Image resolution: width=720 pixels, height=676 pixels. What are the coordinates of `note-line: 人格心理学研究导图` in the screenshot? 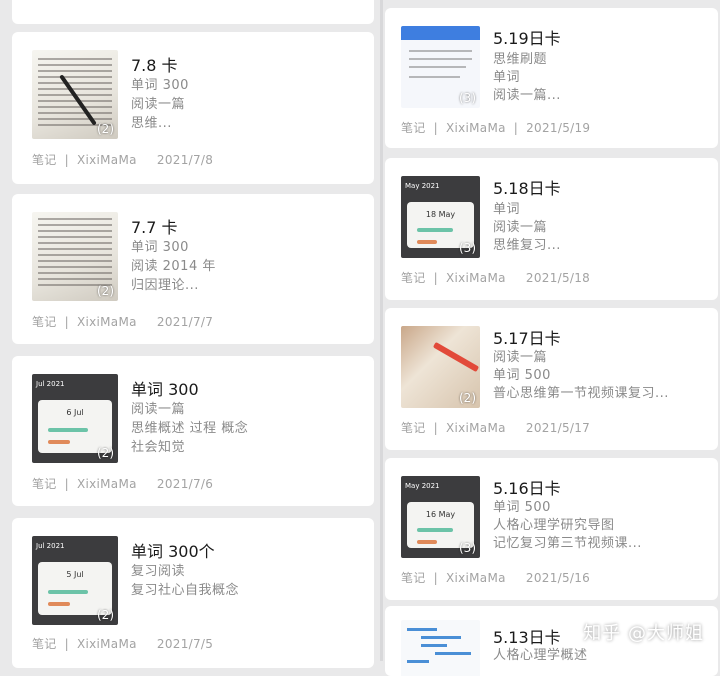 It's located at (554, 525).